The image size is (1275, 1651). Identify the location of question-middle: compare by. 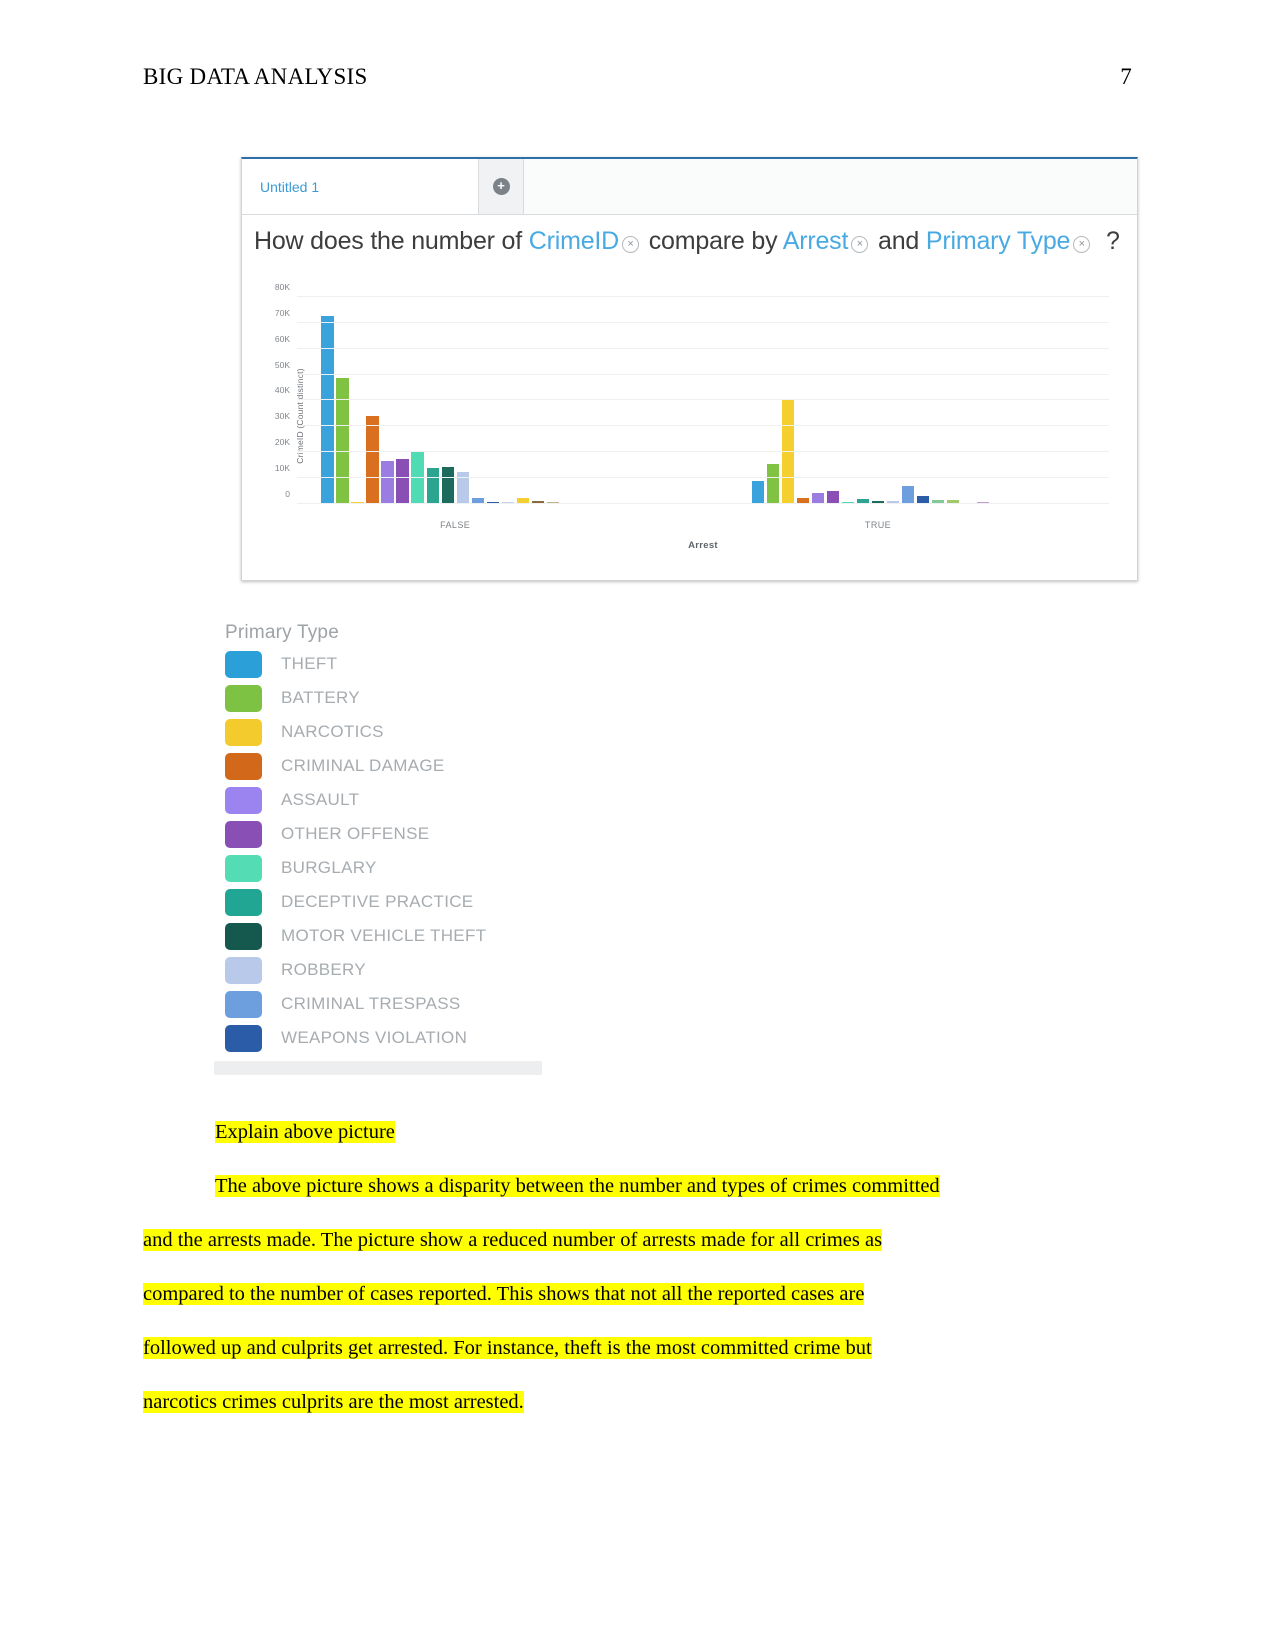
(713, 241).